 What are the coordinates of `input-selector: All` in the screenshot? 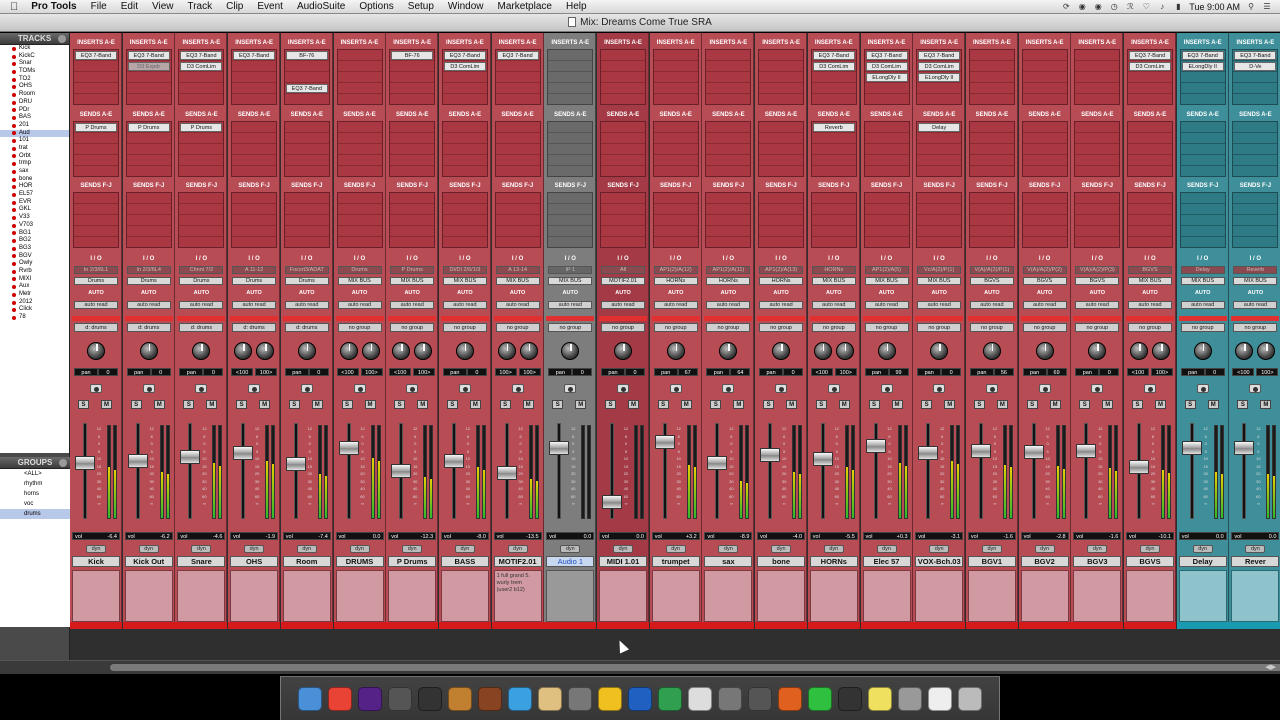 It's located at (623, 270).